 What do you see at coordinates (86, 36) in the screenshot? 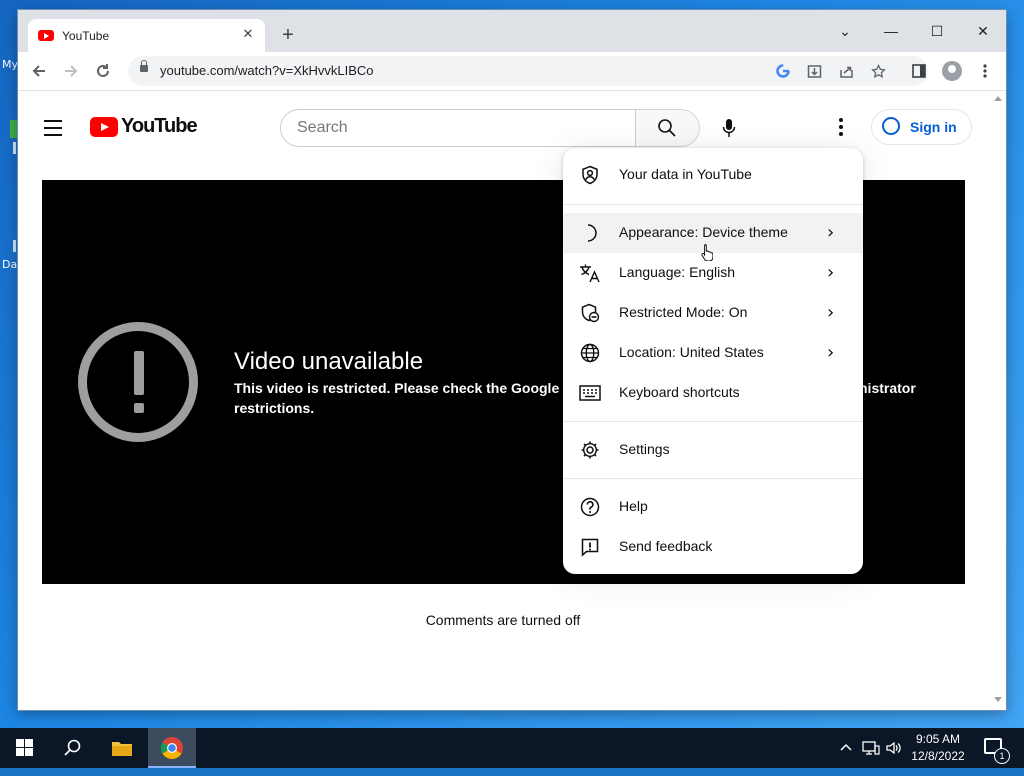
I see `tab-title: YouTube` at bounding box center [86, 36].